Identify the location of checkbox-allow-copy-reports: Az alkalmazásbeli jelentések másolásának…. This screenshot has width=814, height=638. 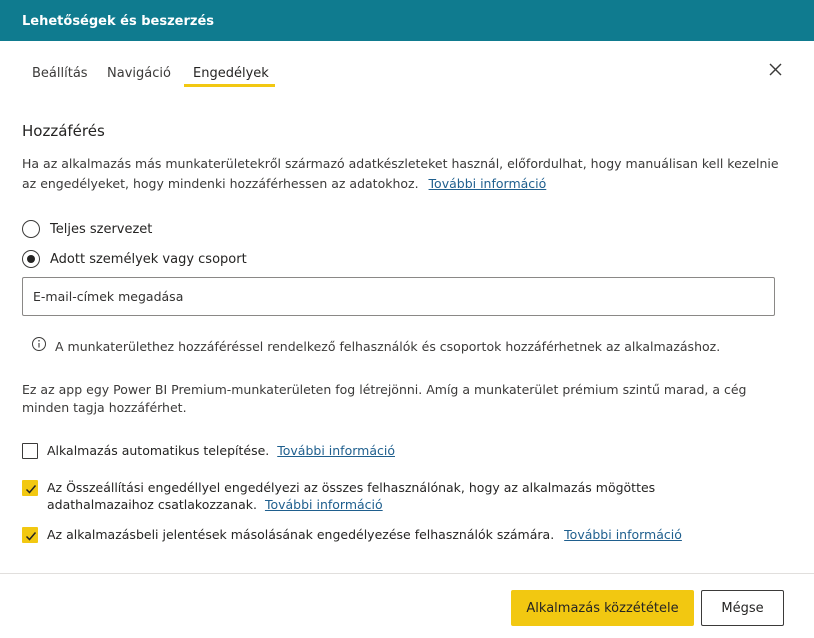
(402, 534).